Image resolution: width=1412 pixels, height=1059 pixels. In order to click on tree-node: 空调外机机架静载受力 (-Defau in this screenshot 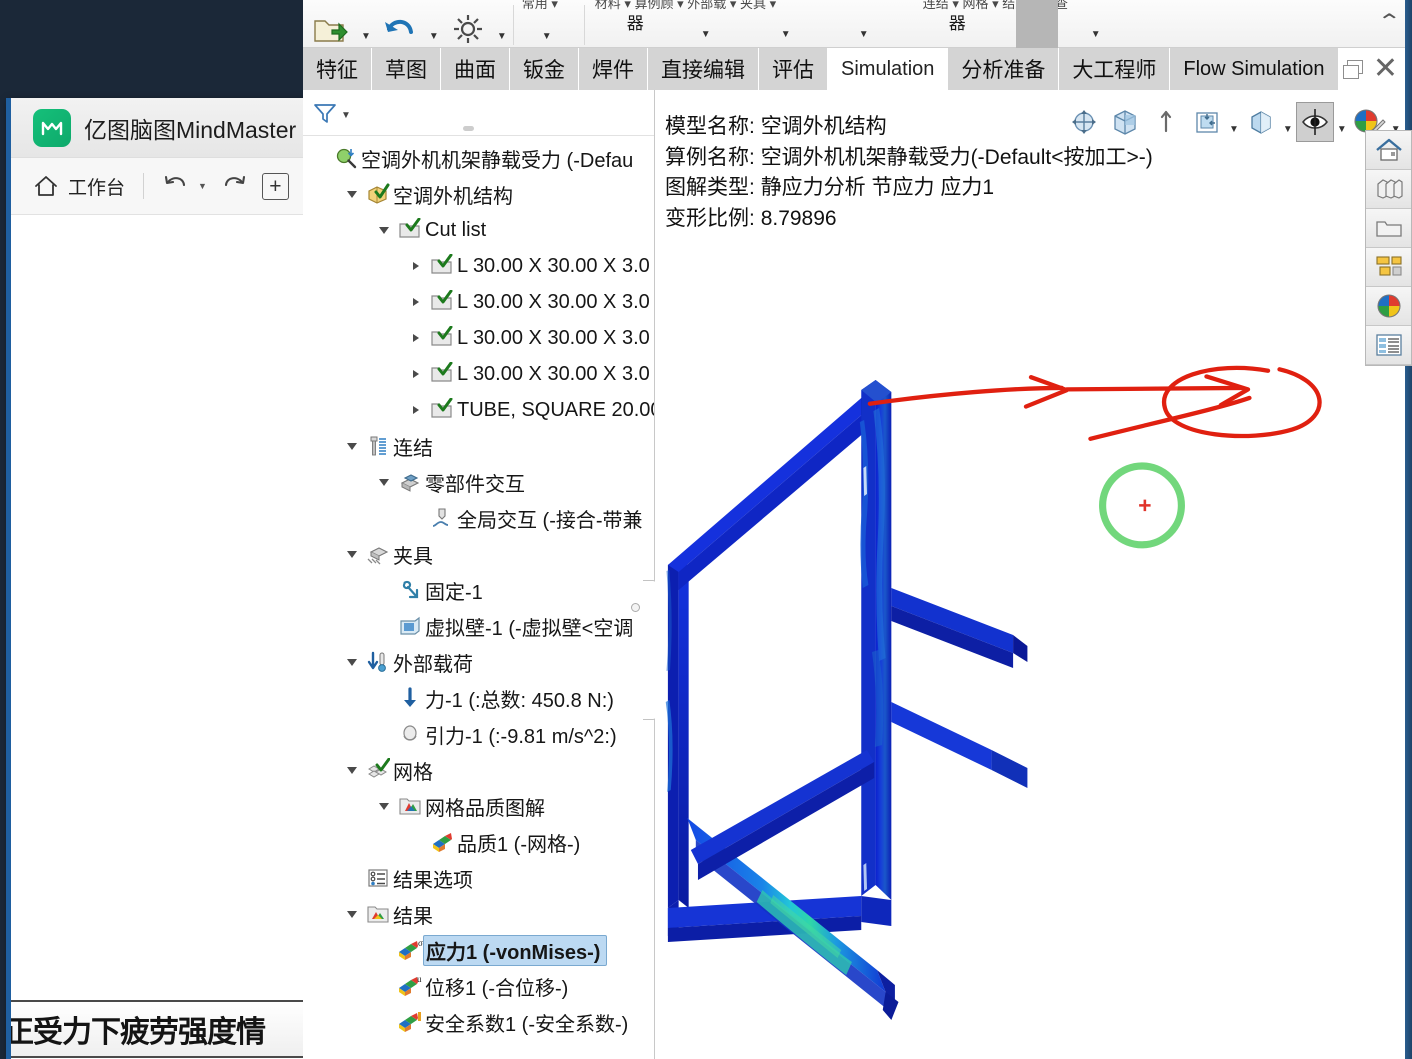, I will do `click(478, 158)`.